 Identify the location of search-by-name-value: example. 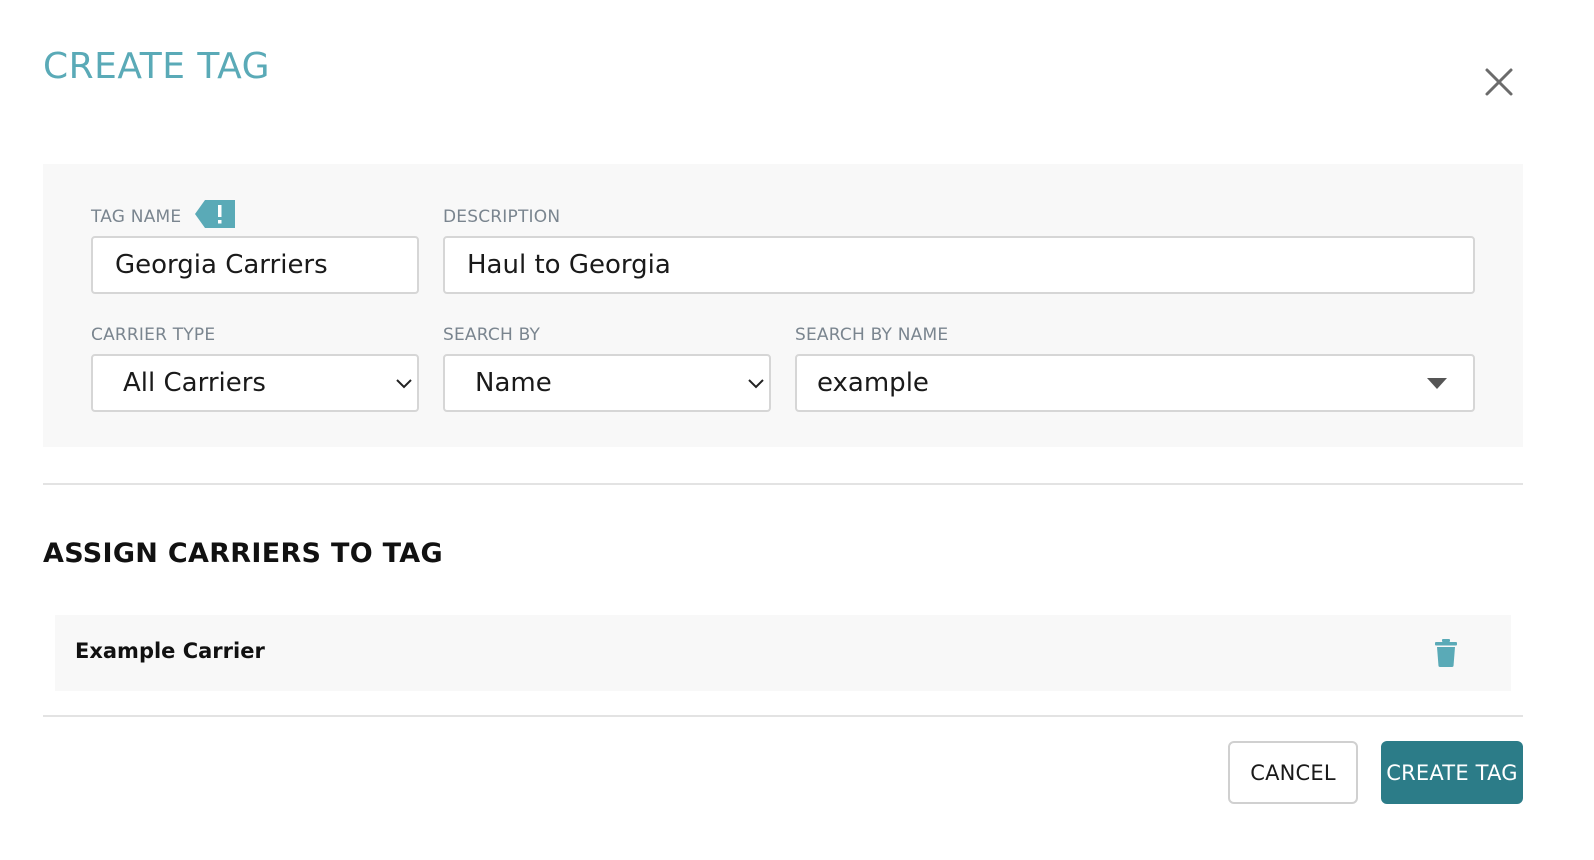
(873, 383).